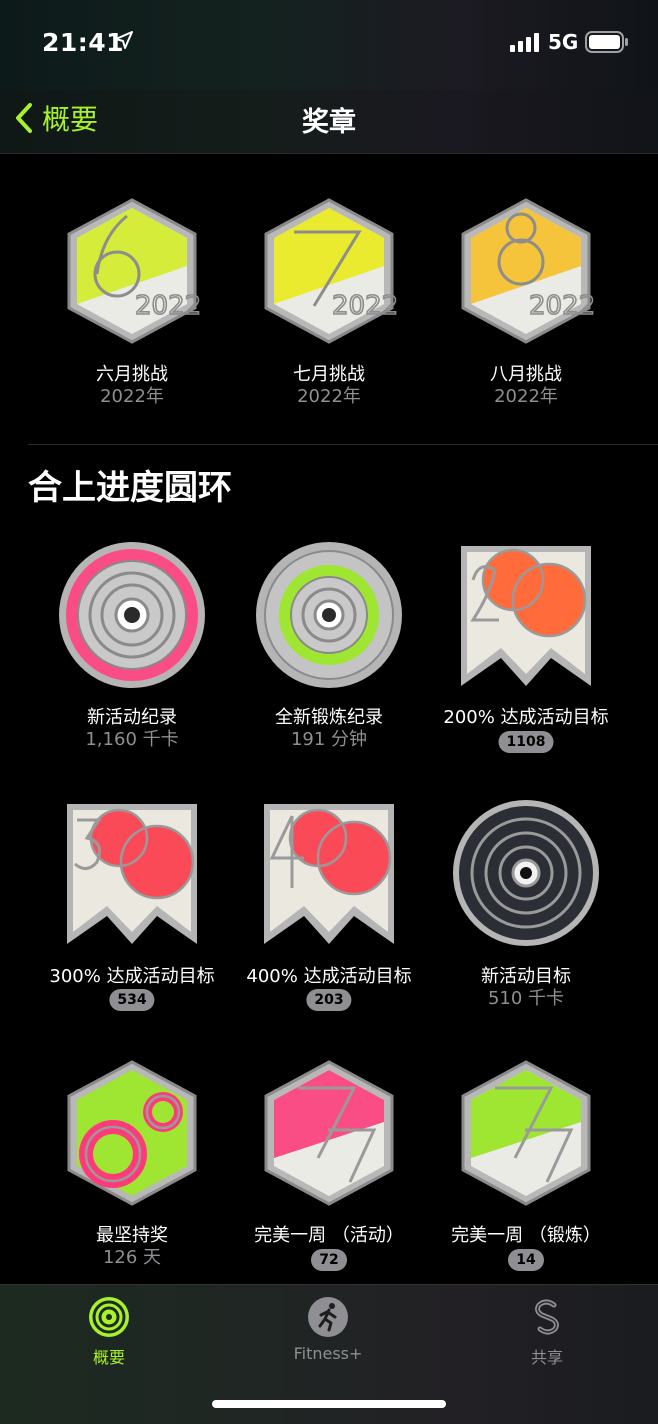  Describe the element at coordinates (606, 42) in the screenshot. I see `battery-icon` at that location.